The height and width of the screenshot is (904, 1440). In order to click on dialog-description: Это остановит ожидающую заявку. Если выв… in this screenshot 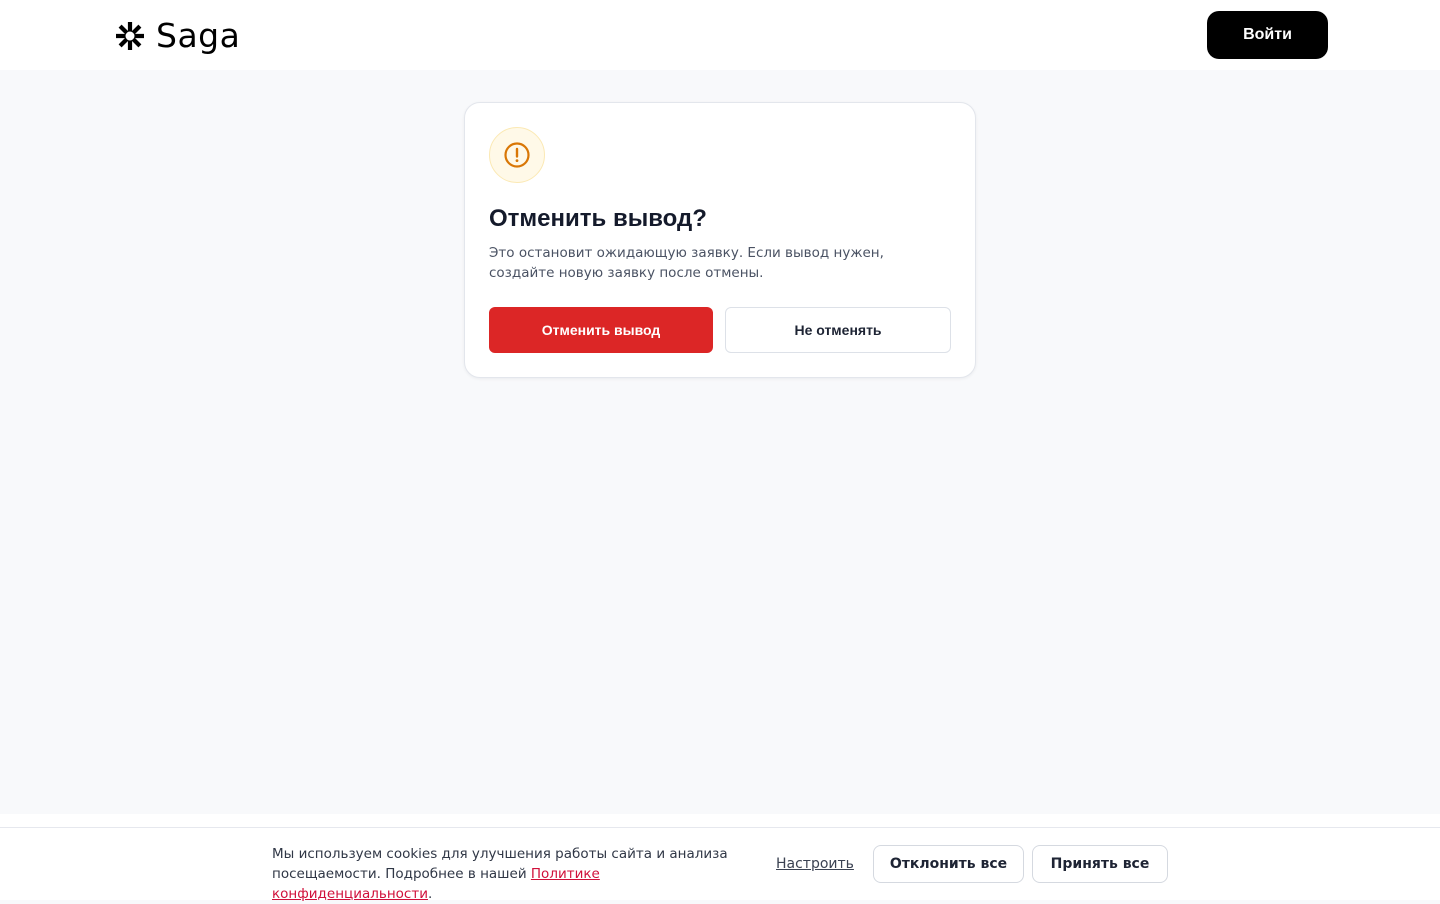, I will do `click(686, 263)`.